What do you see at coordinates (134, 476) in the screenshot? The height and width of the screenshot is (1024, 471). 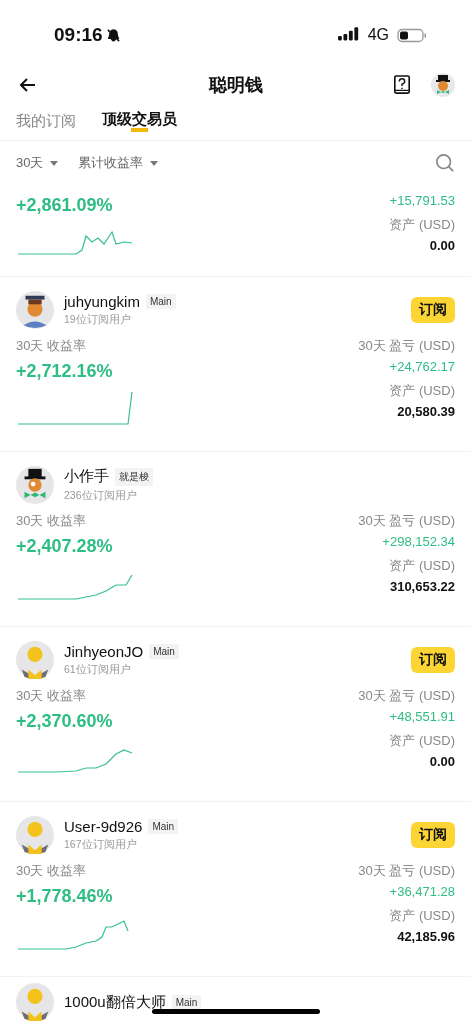 I see `trader-tag: 就是梭` at bounding box center [134, 476].